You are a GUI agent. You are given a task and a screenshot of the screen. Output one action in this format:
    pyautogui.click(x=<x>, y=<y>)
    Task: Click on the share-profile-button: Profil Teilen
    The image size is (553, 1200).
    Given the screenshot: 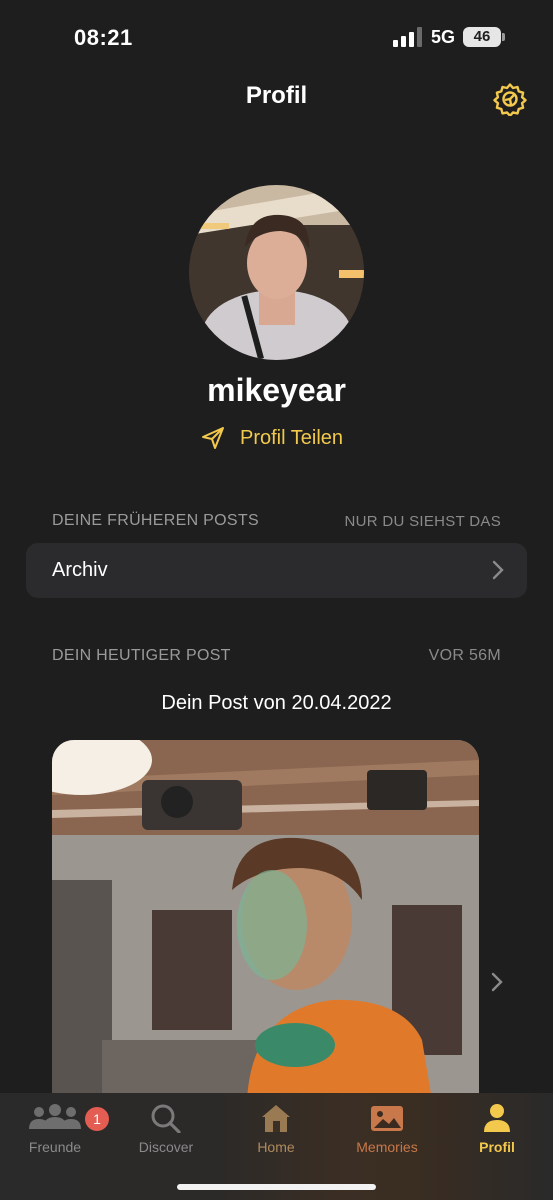 What is the action you would take?
    pyautogui.click(x=271, y=438)
    